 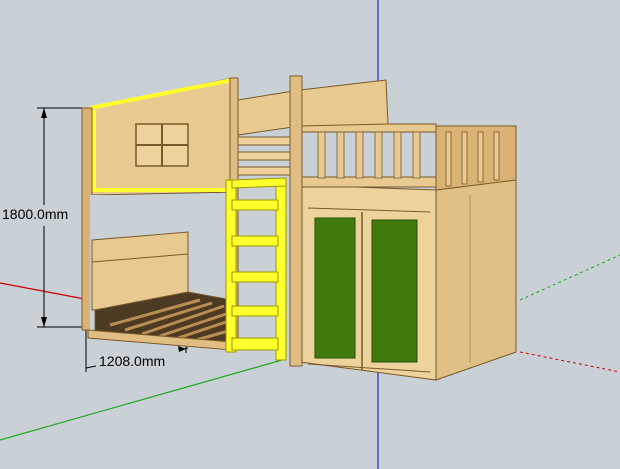 What do you see at coordinates (35, 214) in the screenshot?
I see `height-dimension-label: 1800.0mm` at bounding box center [35, 214].